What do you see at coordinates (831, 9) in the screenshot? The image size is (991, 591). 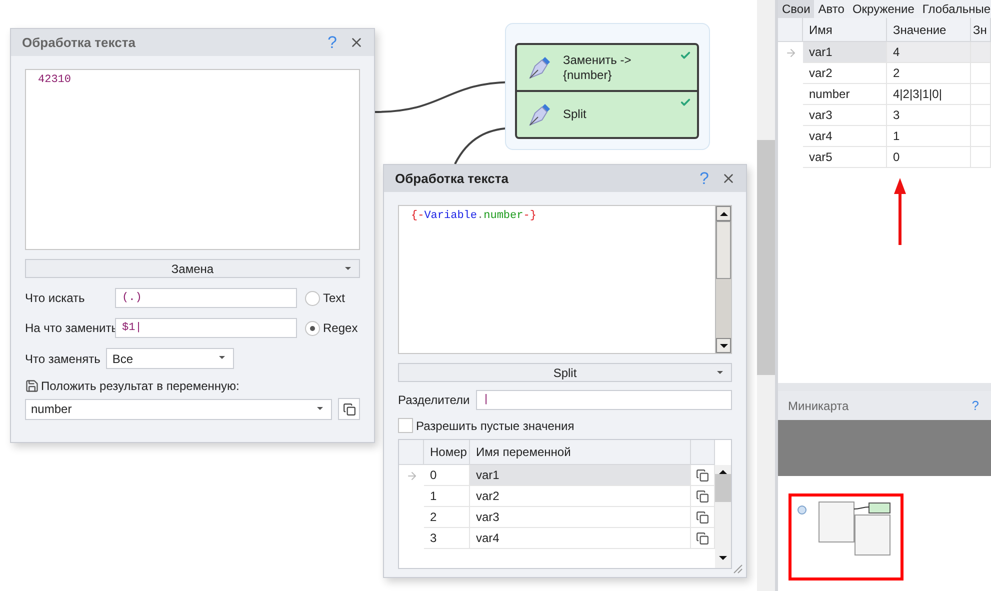 I see `panel-tab: Авто` at bounding box center [831, 9].